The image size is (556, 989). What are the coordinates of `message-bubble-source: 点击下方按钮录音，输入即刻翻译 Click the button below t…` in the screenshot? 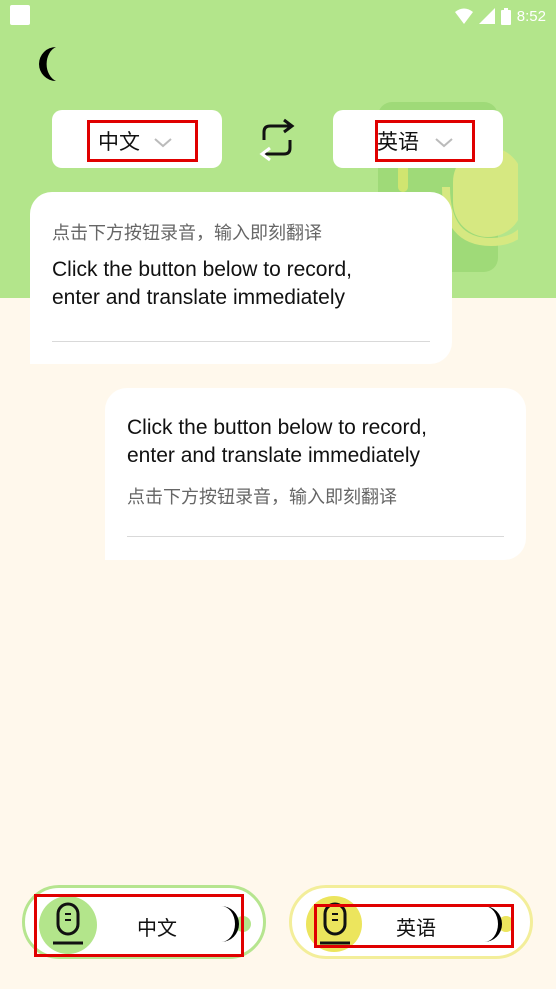 It's located at (241, 278).